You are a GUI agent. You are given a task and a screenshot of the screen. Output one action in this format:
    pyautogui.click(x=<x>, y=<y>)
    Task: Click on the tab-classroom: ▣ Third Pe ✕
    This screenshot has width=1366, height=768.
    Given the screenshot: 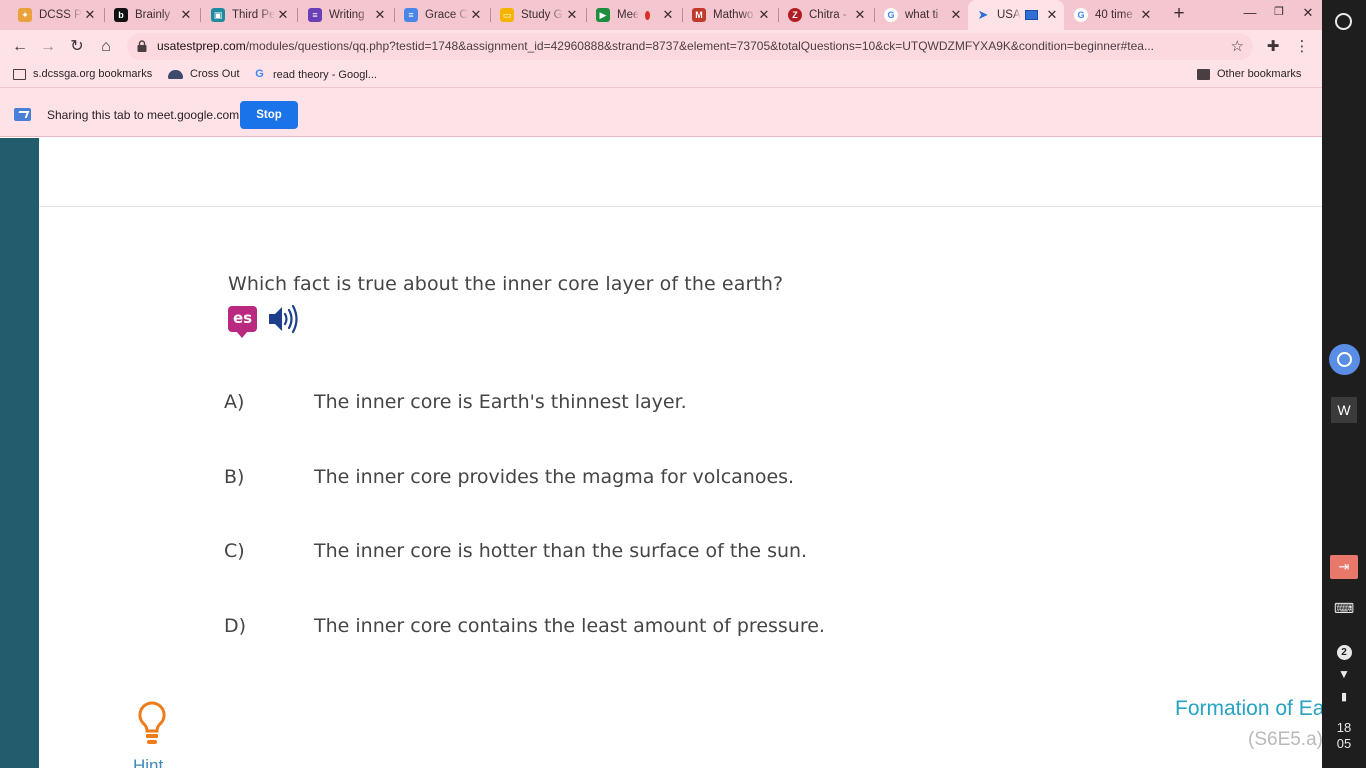 What is the action you would take?
    pyautogui.click(x=249, y=15)
    